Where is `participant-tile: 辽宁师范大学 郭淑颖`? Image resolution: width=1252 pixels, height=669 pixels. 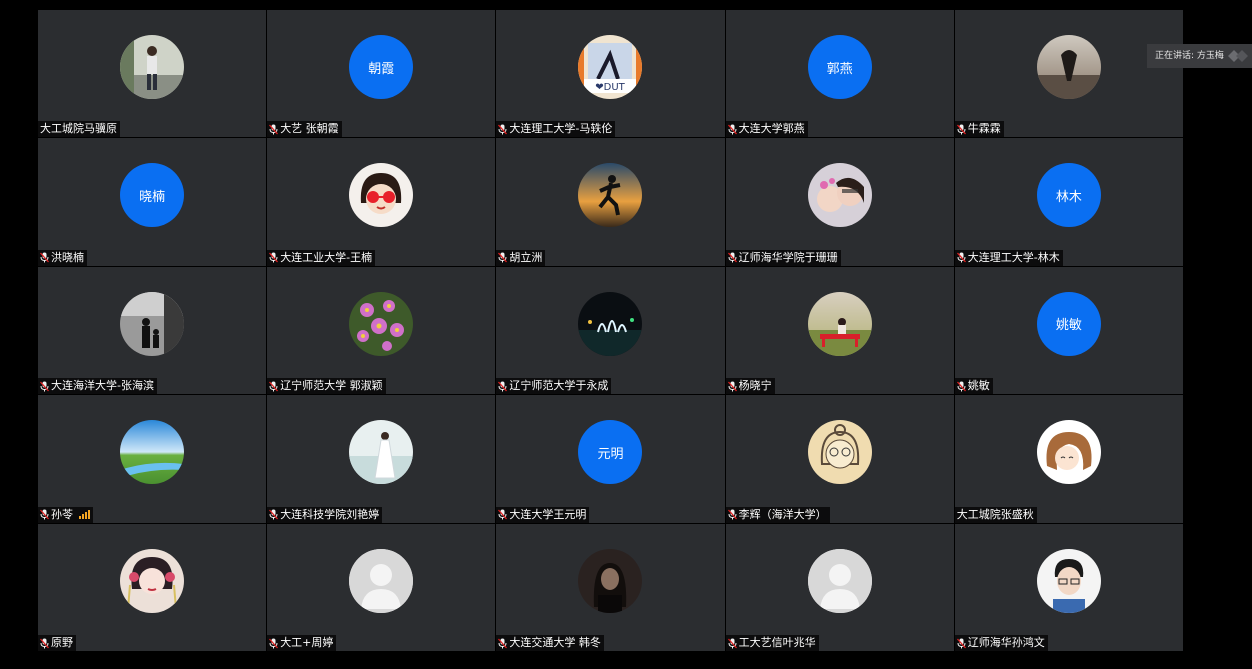 participant-tile: 辽宁师范大学 郭淑颖 is located at coordinates (381, 330).